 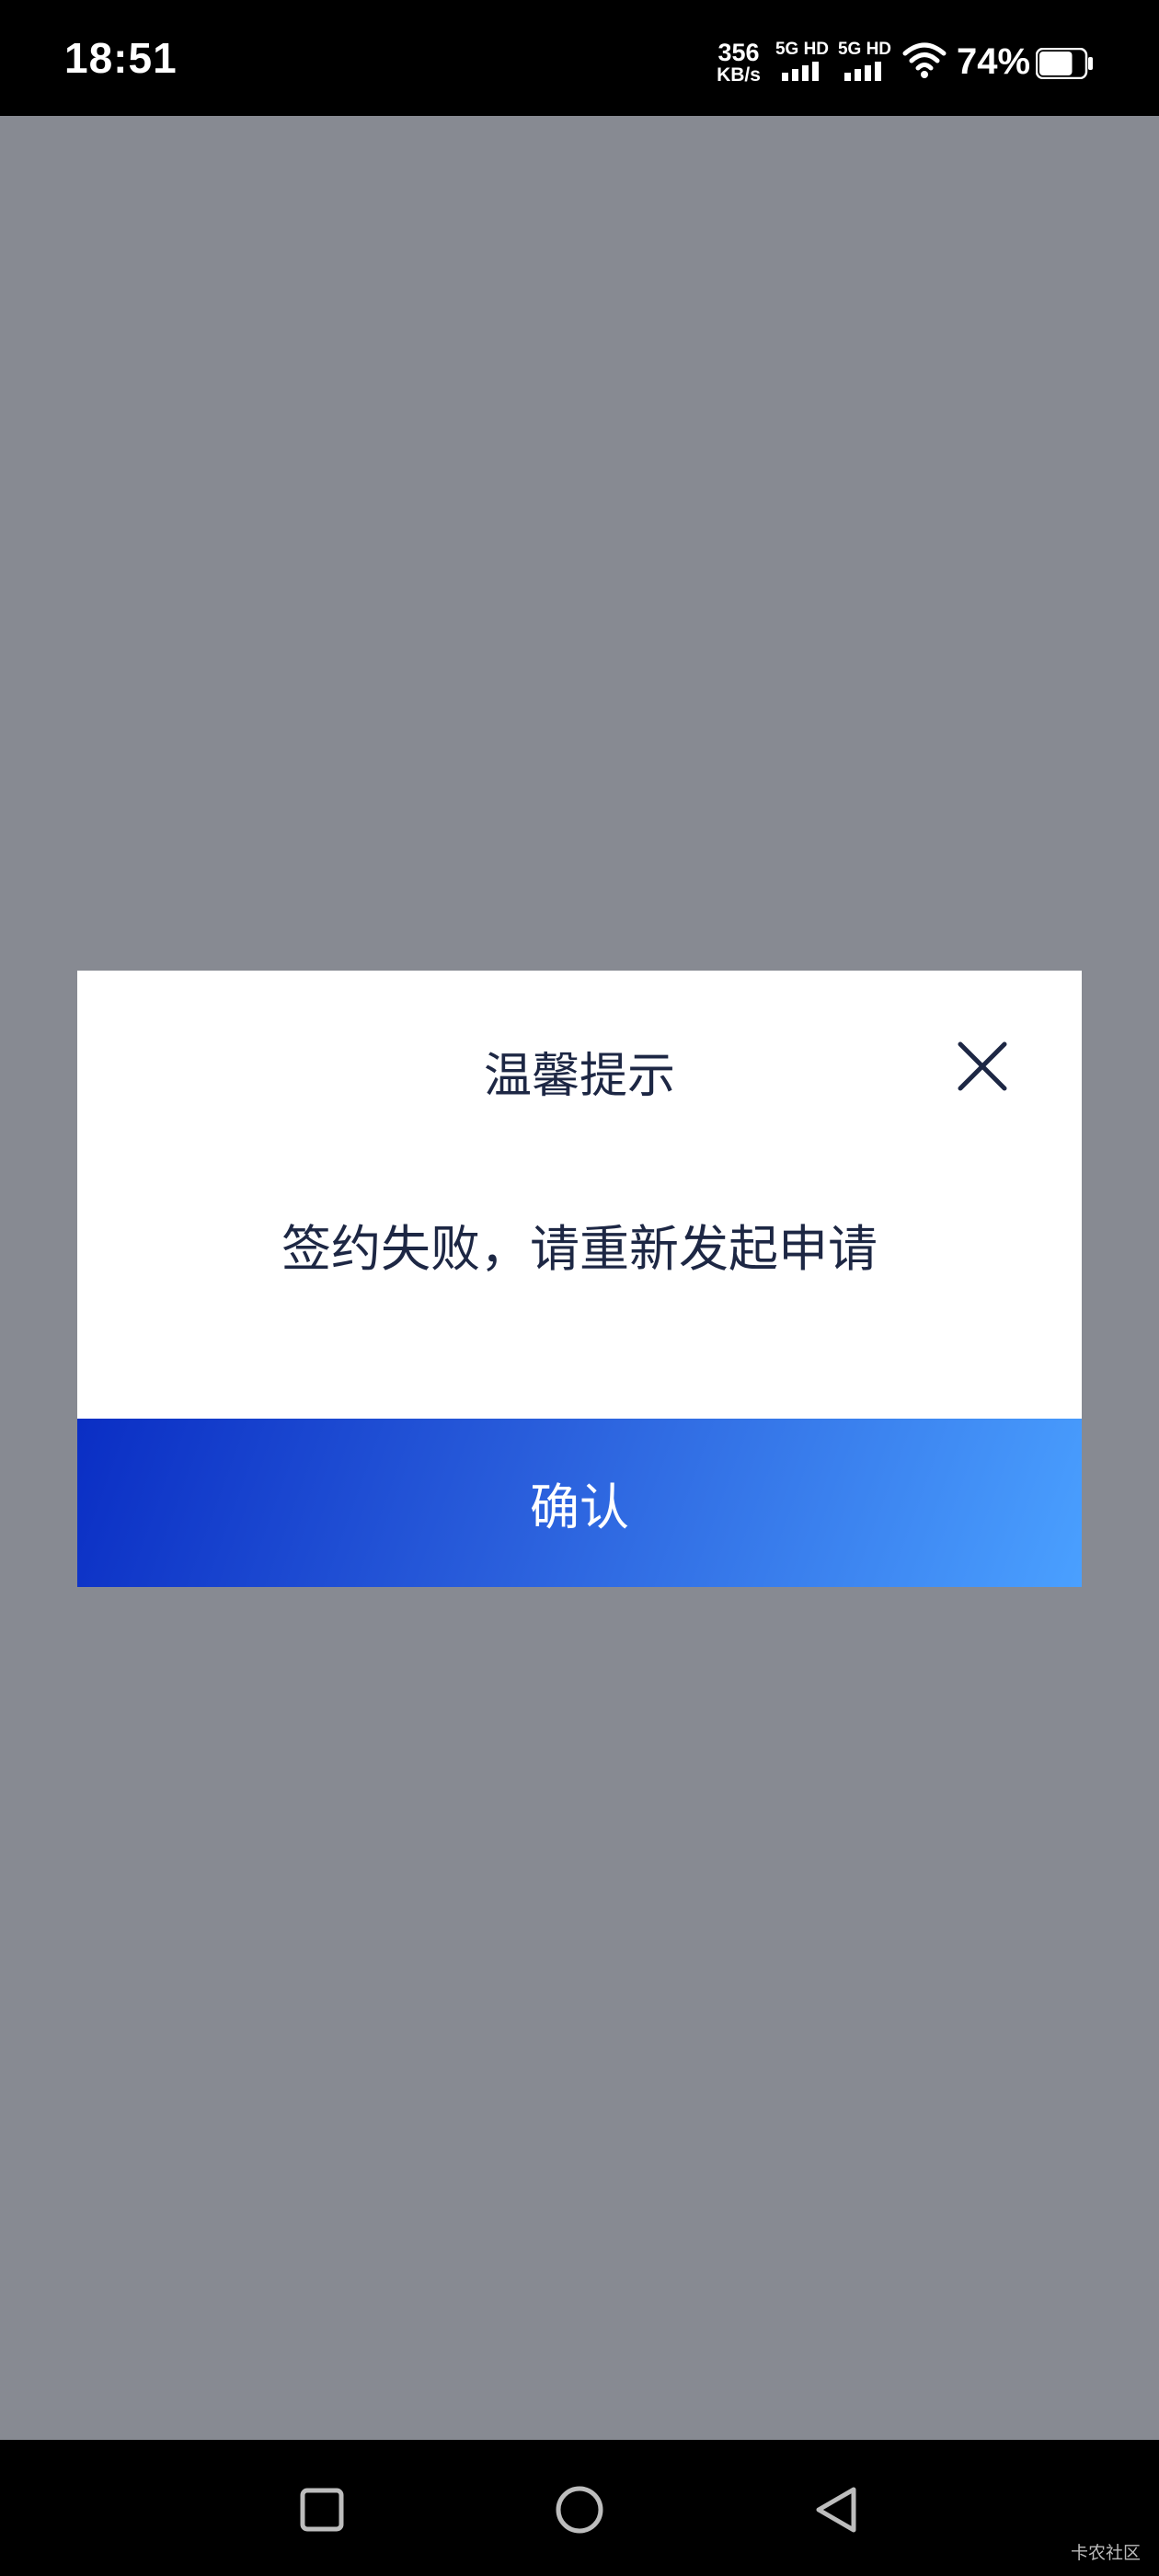 I want to click on home-circle-icon, so click(x=579, y=2510).